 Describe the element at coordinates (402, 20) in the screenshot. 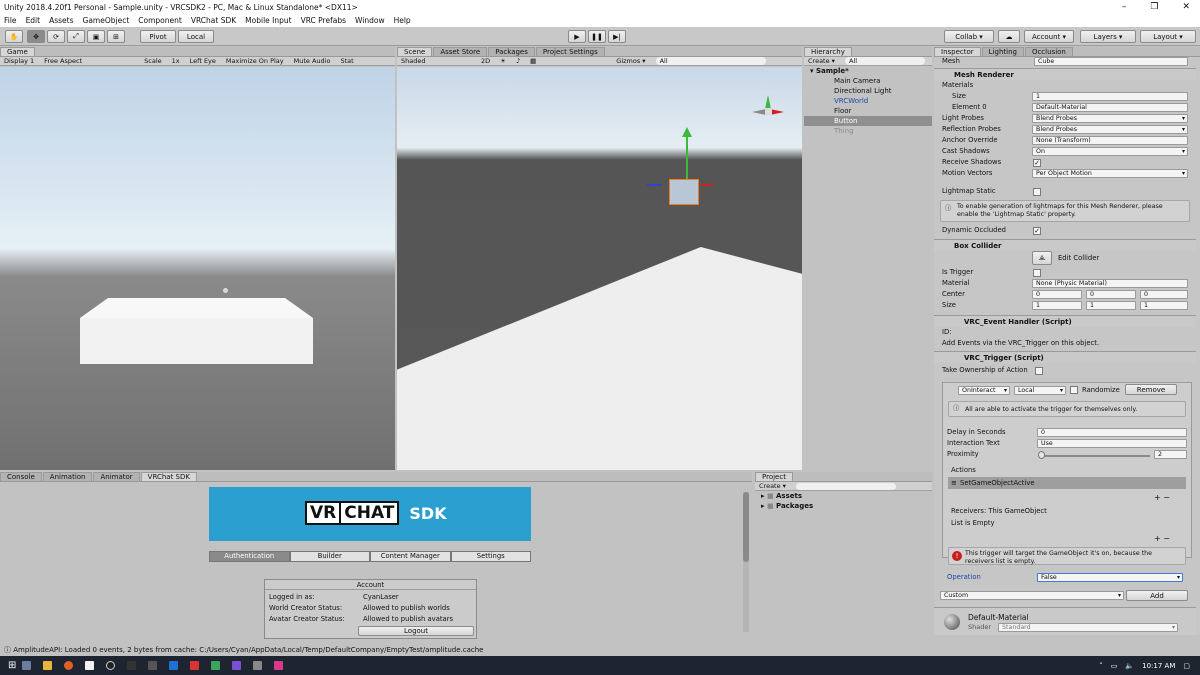

I see `menu-help: Help` at that location.